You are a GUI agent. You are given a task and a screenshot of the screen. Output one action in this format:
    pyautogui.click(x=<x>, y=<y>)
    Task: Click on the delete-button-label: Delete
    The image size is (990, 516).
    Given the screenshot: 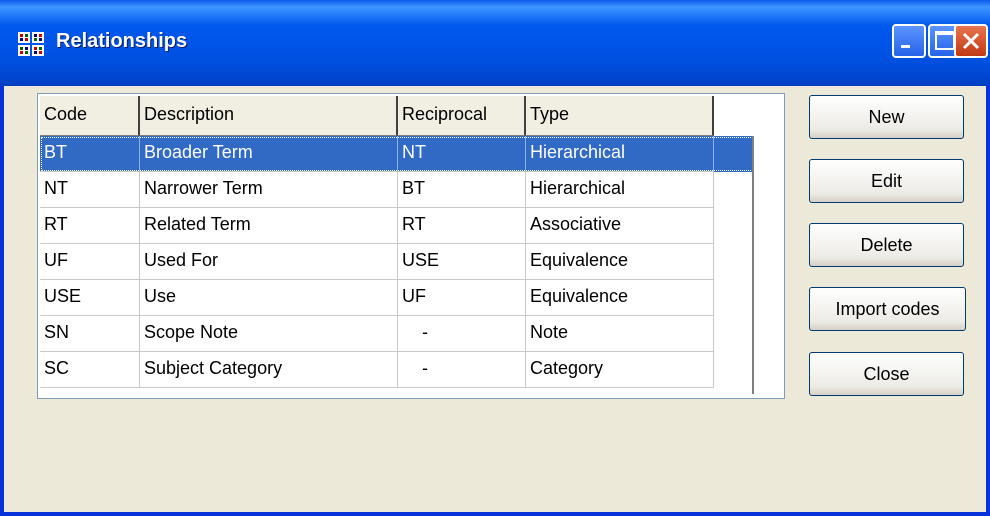 What is the action you would take?
    pyautogui.click(x=886, y=245)
    